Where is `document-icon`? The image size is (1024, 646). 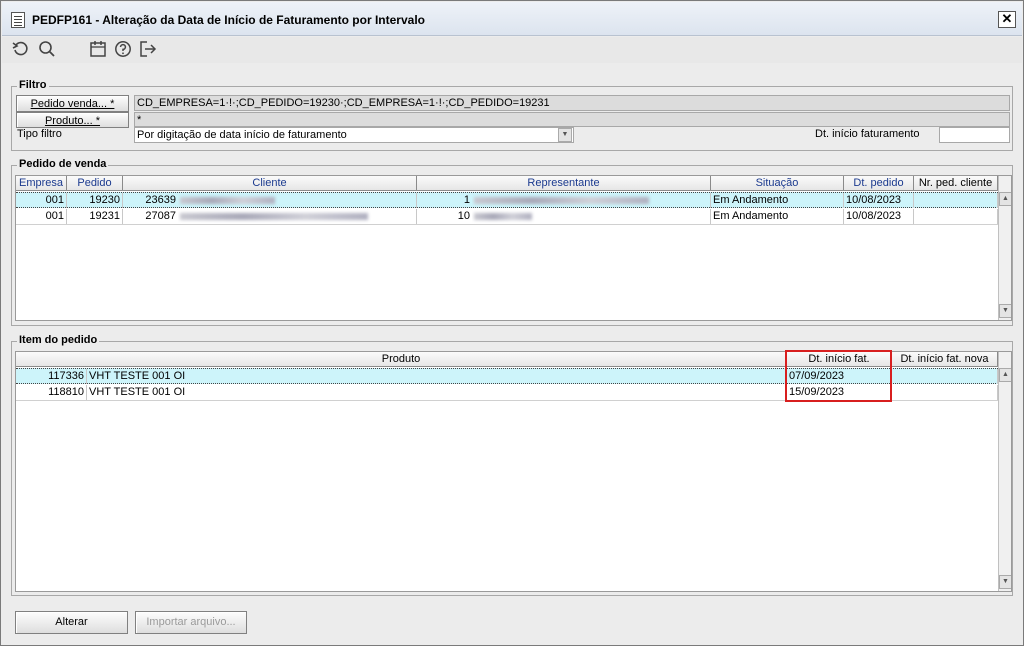 document-icon is located at coordinates (18, 20).